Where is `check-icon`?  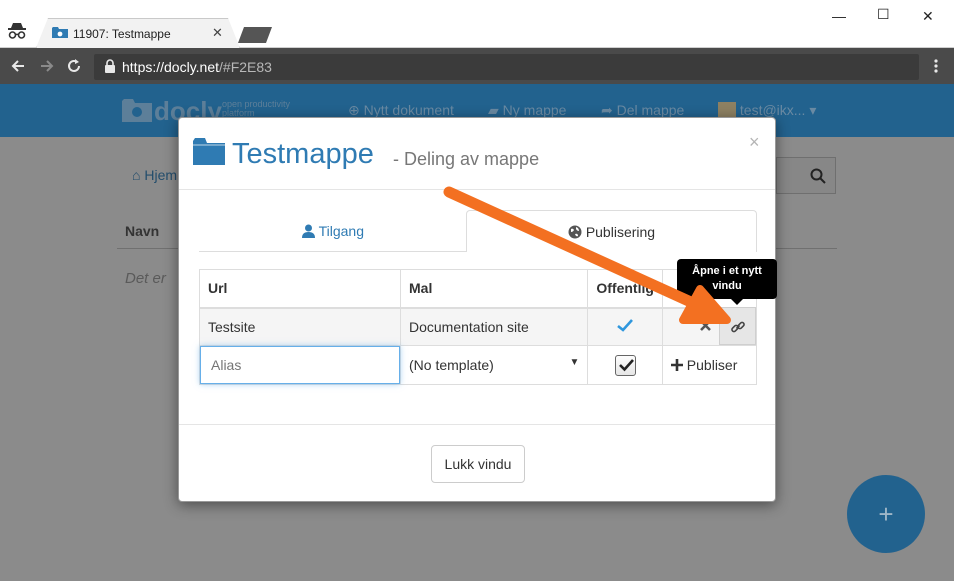
check-icon is located at coordinates (626, 364).